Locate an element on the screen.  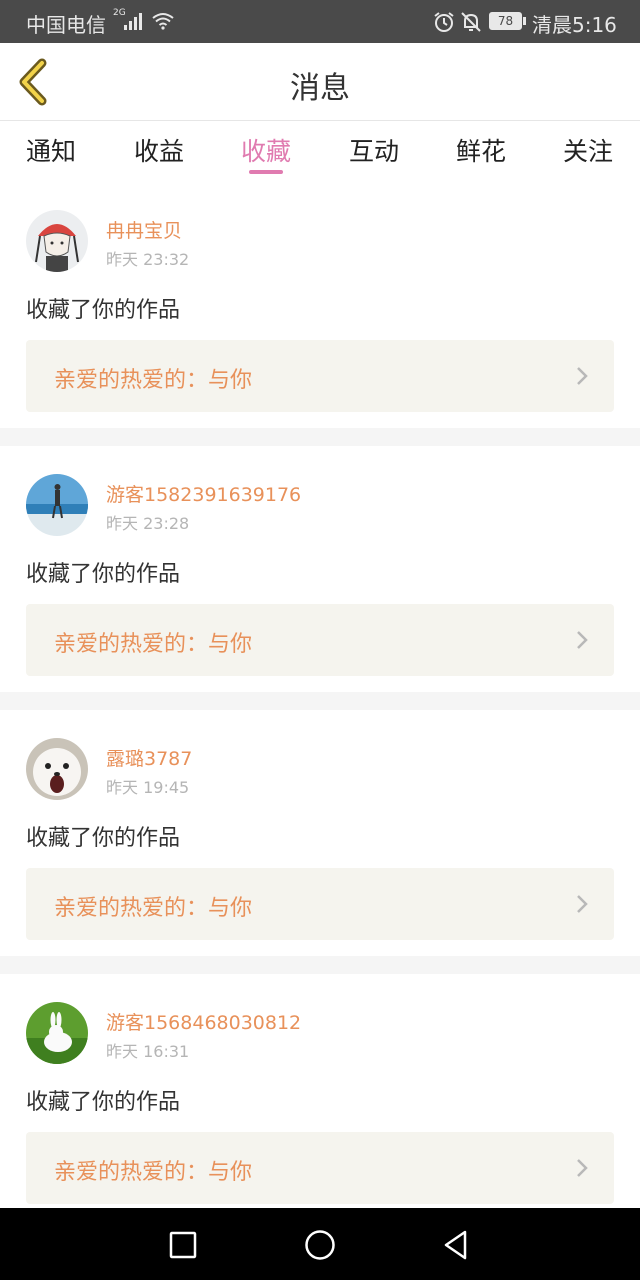
mute-bell-icon is located at coordinates (471, 22).